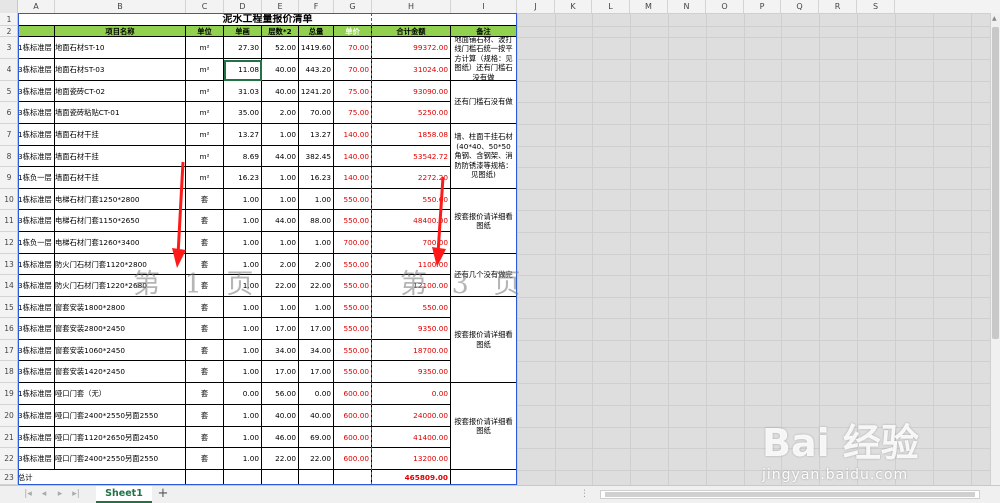  I want to click on sheet-tab-bar: |◂ ◂ ▸ ▸| Sheet1 + ⋮, so click(500, 494).